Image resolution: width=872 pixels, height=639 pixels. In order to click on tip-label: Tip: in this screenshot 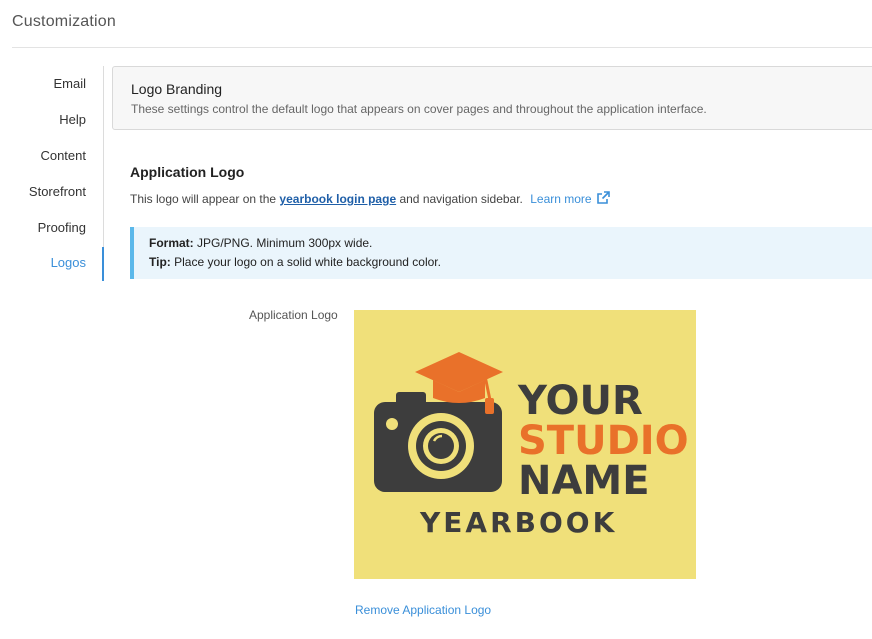, I will do `click(160, 262)`.